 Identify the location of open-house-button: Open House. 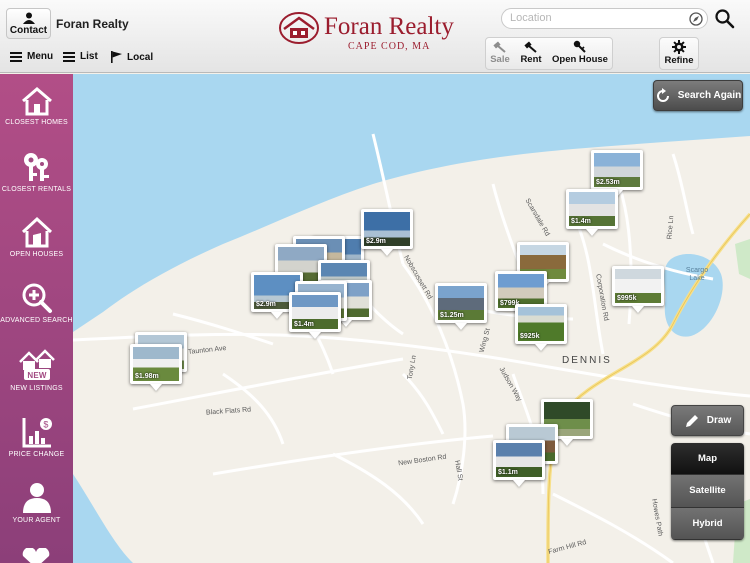
(580, 53).